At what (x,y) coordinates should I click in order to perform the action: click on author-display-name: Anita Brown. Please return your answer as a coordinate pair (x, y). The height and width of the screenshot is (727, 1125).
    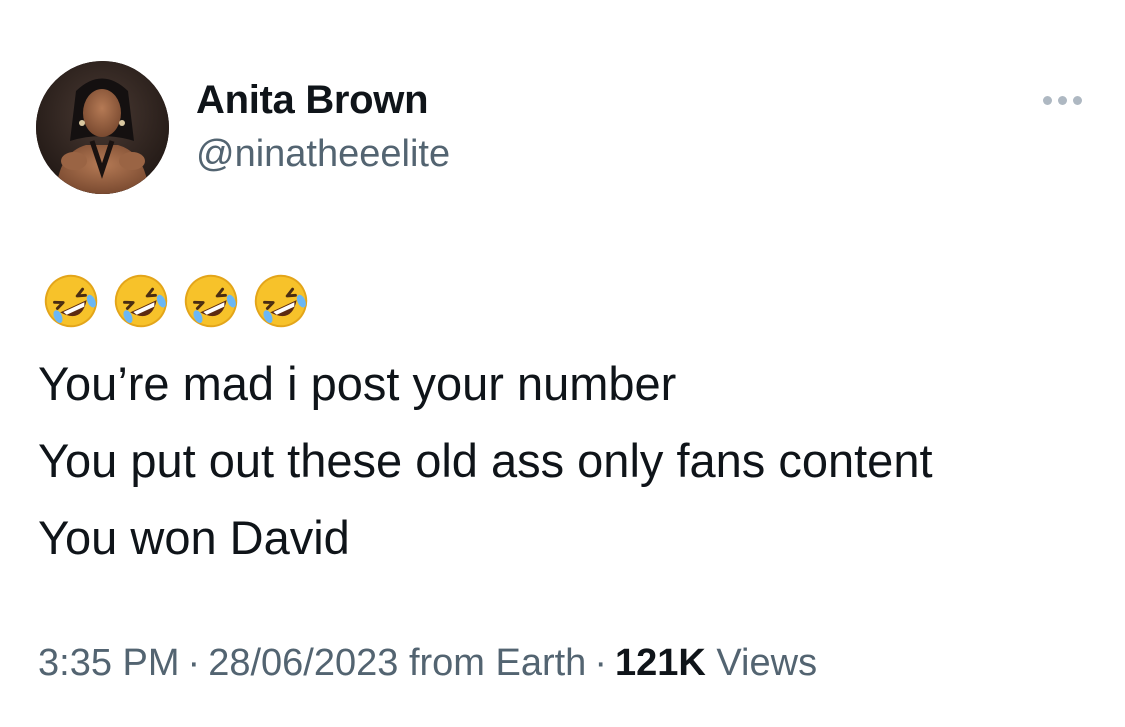
    Looking at the image, I should click on (312, 100).